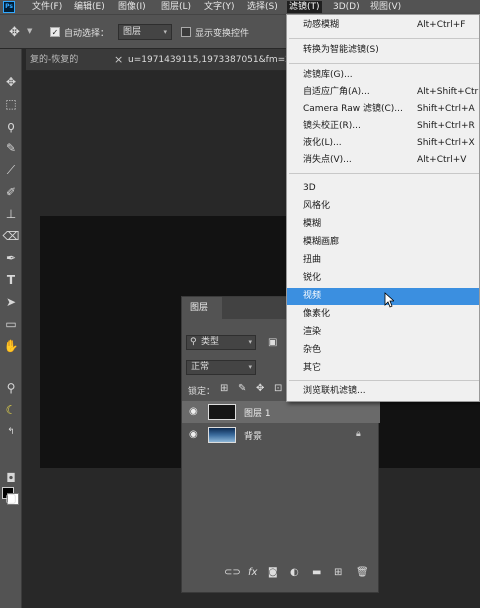 This screenshot has height=608, width=480. Describe the element at coordinates (383, 368) in the screenshot. I see `menu-item-other: 其它` at that location.